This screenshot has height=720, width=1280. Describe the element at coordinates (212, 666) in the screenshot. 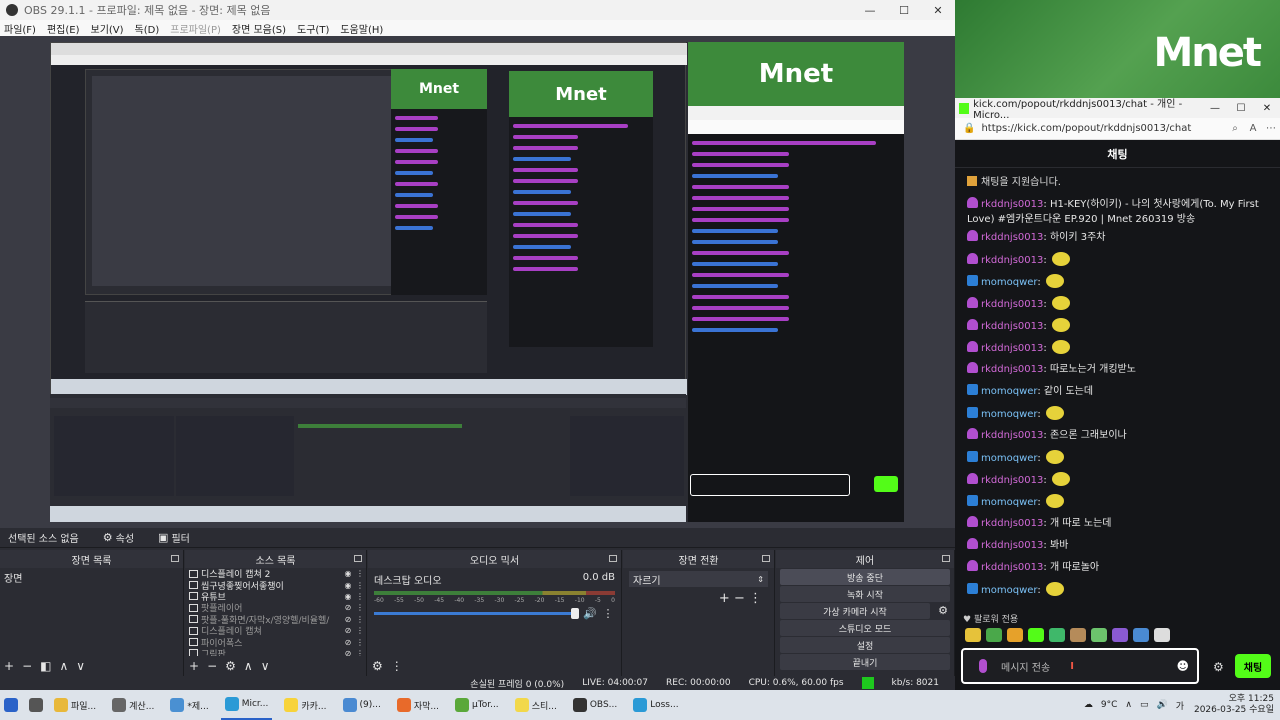

I see `remove-source-icon: −` at that location.